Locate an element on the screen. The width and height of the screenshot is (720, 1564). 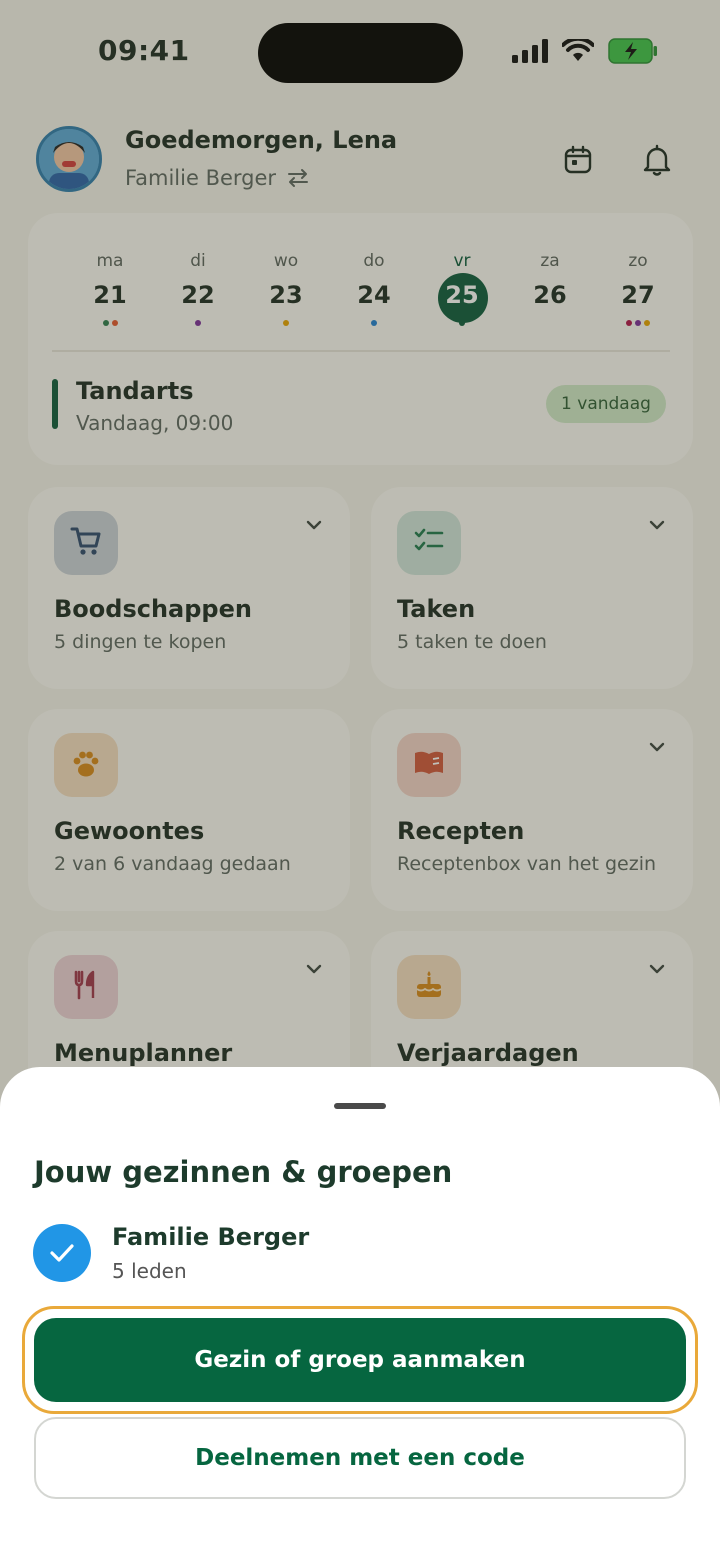
checkmark-icon is located at coordinates (62, 1253).